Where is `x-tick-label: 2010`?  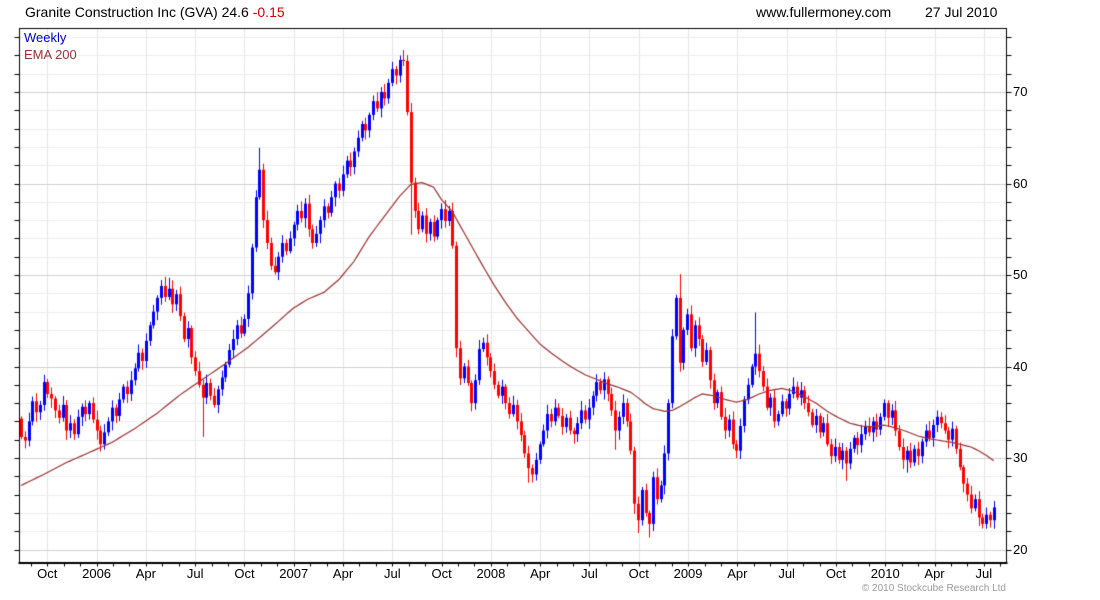
x-tick-label: 2010 is located at coordinates (885, 573).